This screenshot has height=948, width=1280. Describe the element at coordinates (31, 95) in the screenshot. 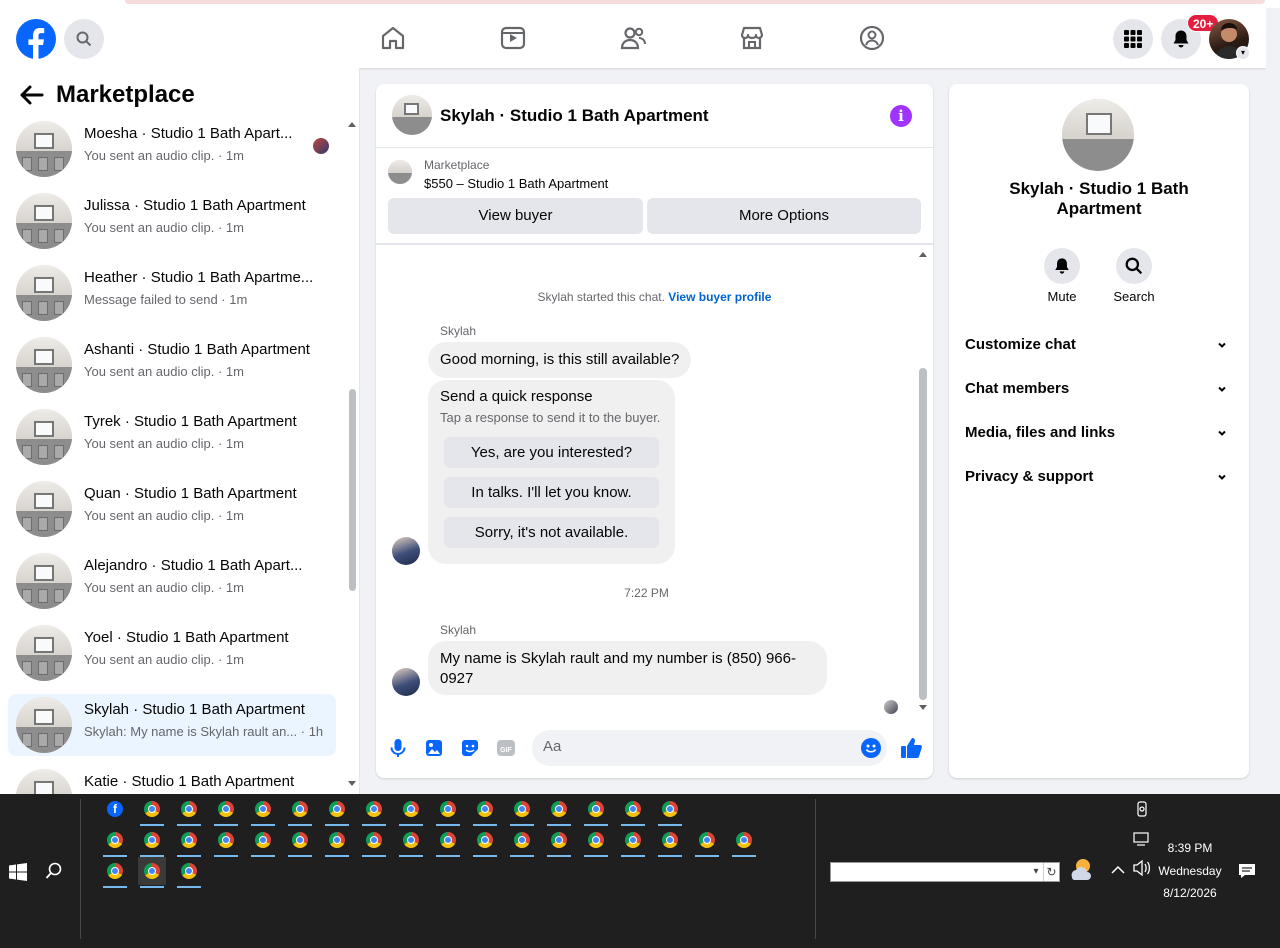

I see `back-arrow-icon` at that location.